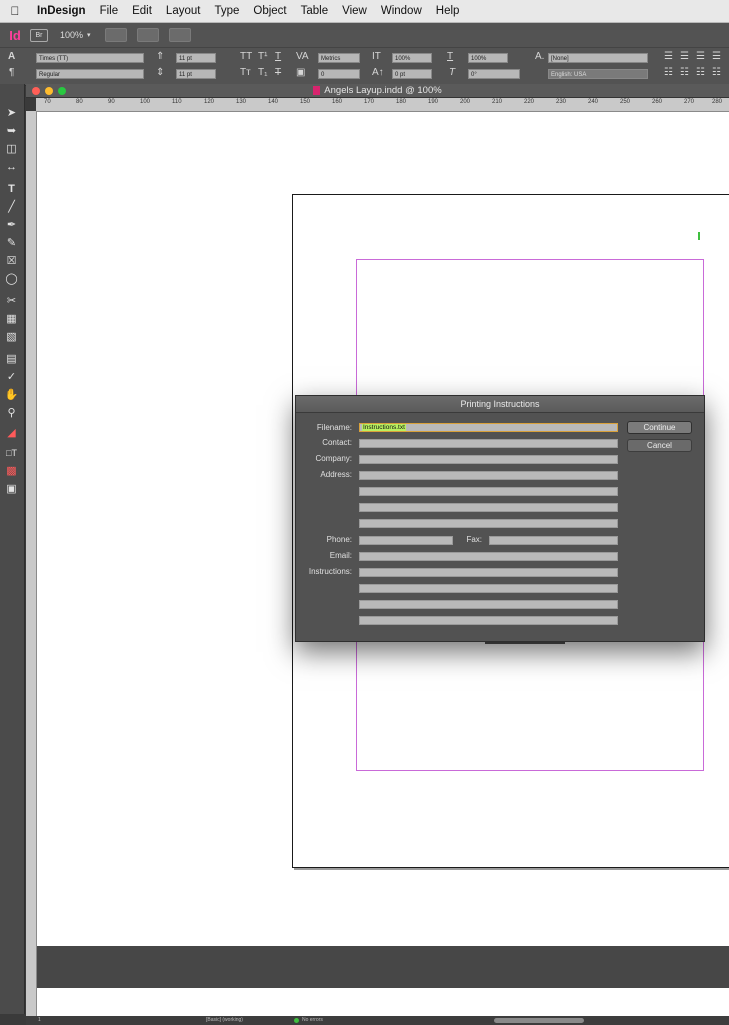 The image size is (729, 1025). Describe the element at coordinates (700, 56) in the screenshot. I see `align-right-icon: ☰` at that location.